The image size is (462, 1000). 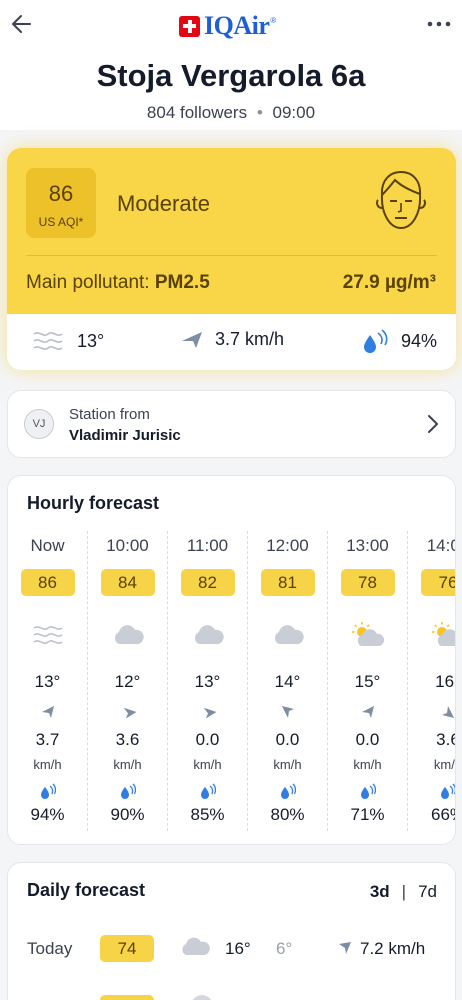 I want to click on aqi-unit: US AQI*, so click(x=61, y=222).